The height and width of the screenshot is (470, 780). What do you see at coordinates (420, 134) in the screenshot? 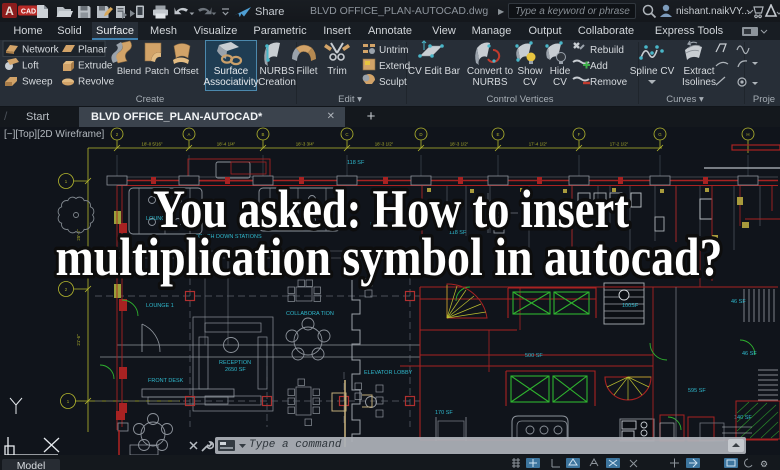
I see `svg-text: D` at bounding box center [420, 134].